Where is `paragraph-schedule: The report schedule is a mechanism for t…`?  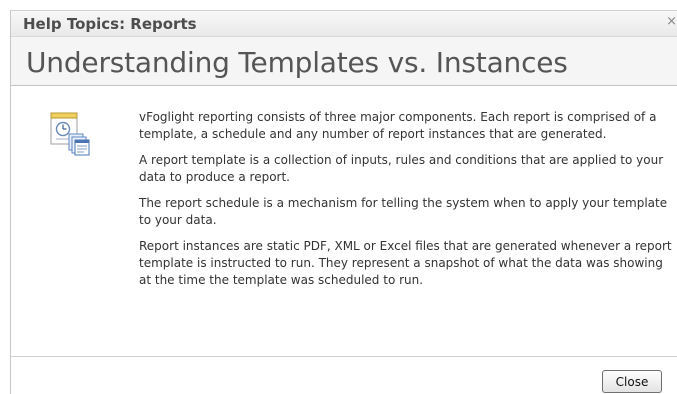
paragraph-schedule: The report schedule is a mechanism for t… is located at coordinates (403, 211).